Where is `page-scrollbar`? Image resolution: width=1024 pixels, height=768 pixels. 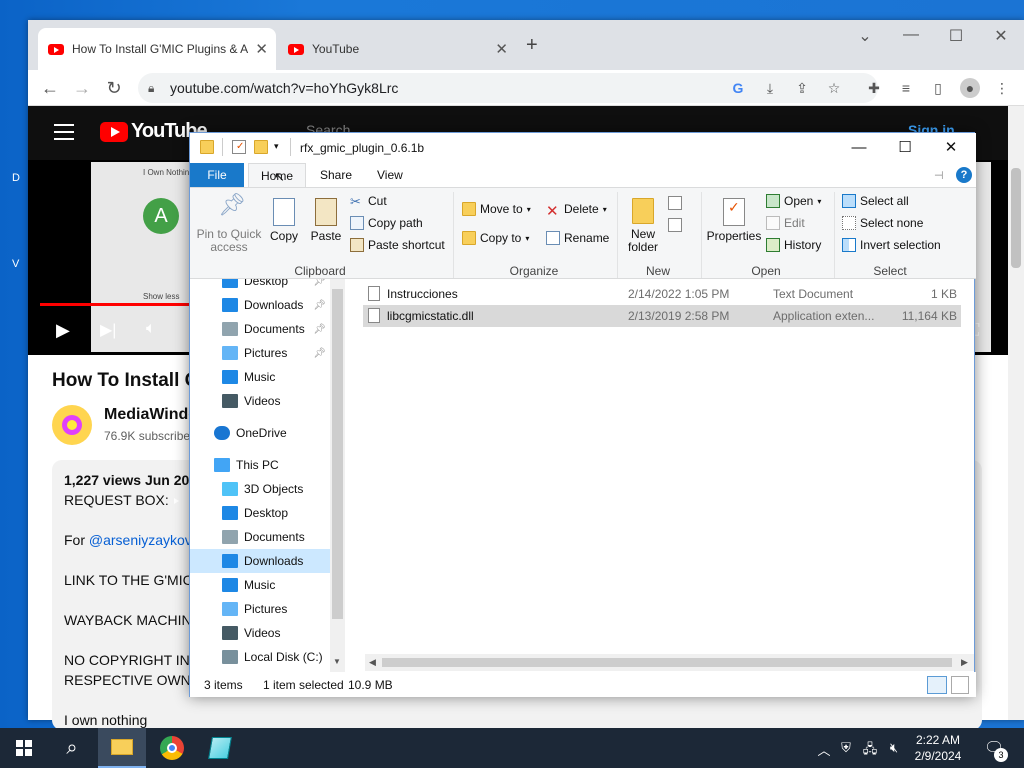
page-scrollbar is located at coordinates (1016, 413).